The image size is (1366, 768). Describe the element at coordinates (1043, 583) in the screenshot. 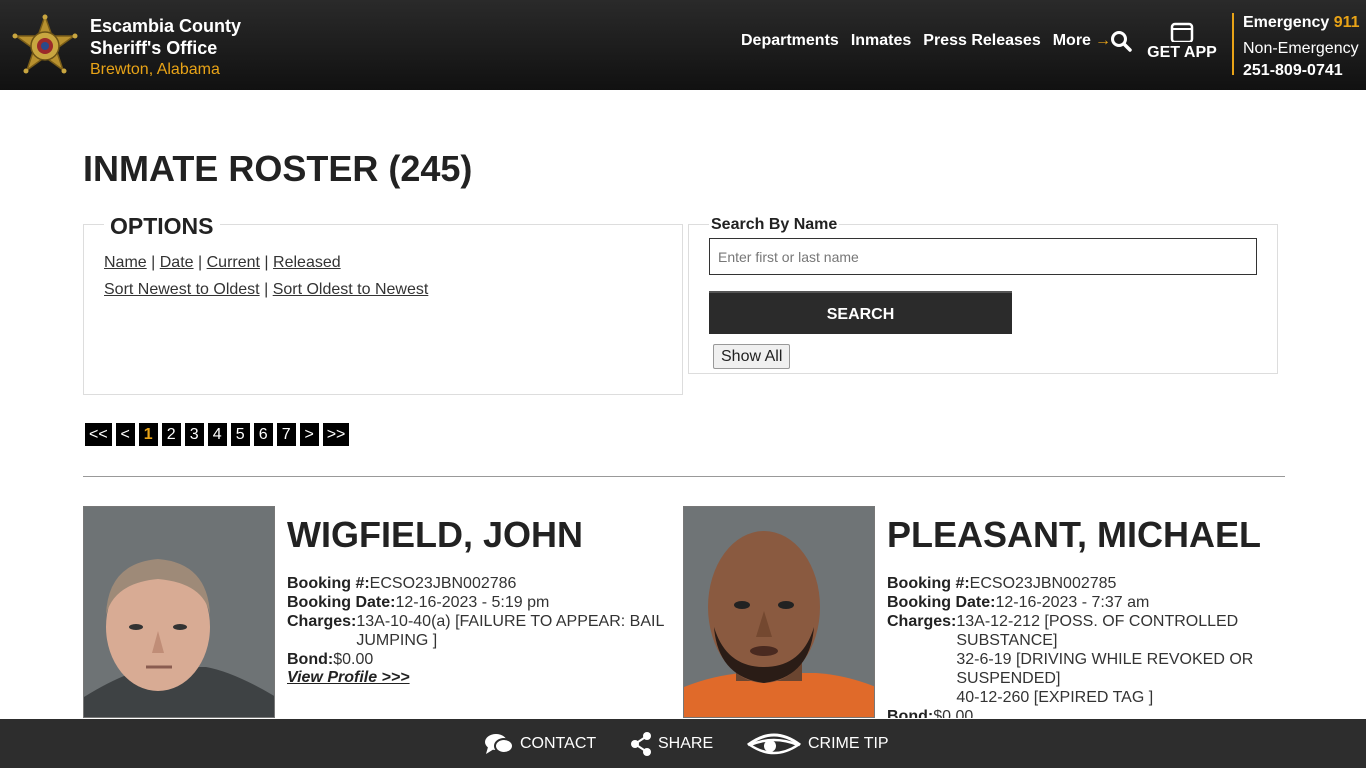

I see `booking-number: ECSO23JBN002785` at that location.